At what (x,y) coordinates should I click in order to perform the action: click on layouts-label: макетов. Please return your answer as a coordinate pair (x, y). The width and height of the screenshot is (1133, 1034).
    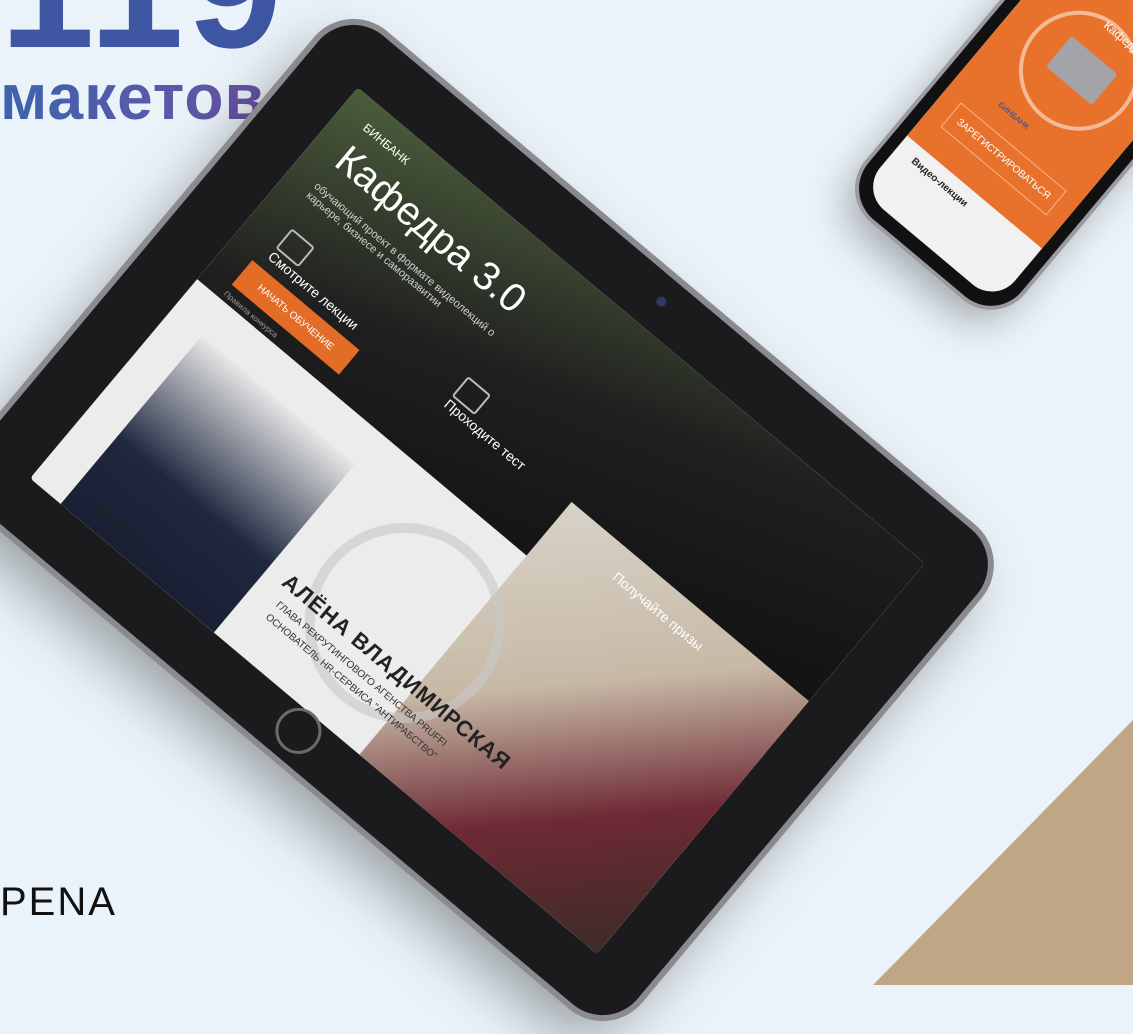
    Looking at the image, I should click on (132, 97).